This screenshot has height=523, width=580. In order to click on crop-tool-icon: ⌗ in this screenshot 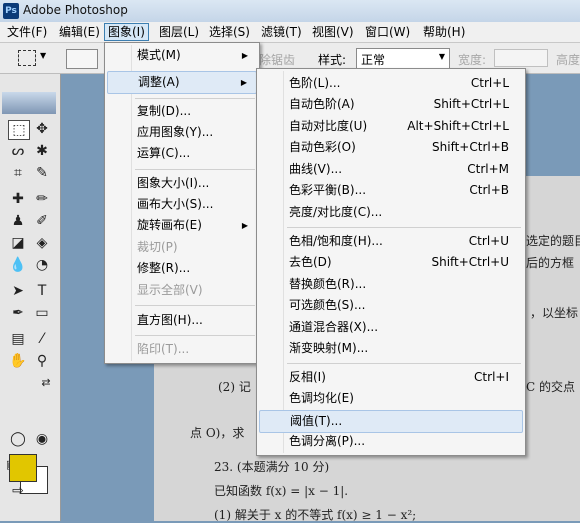, I will do `click(18, 173)`.